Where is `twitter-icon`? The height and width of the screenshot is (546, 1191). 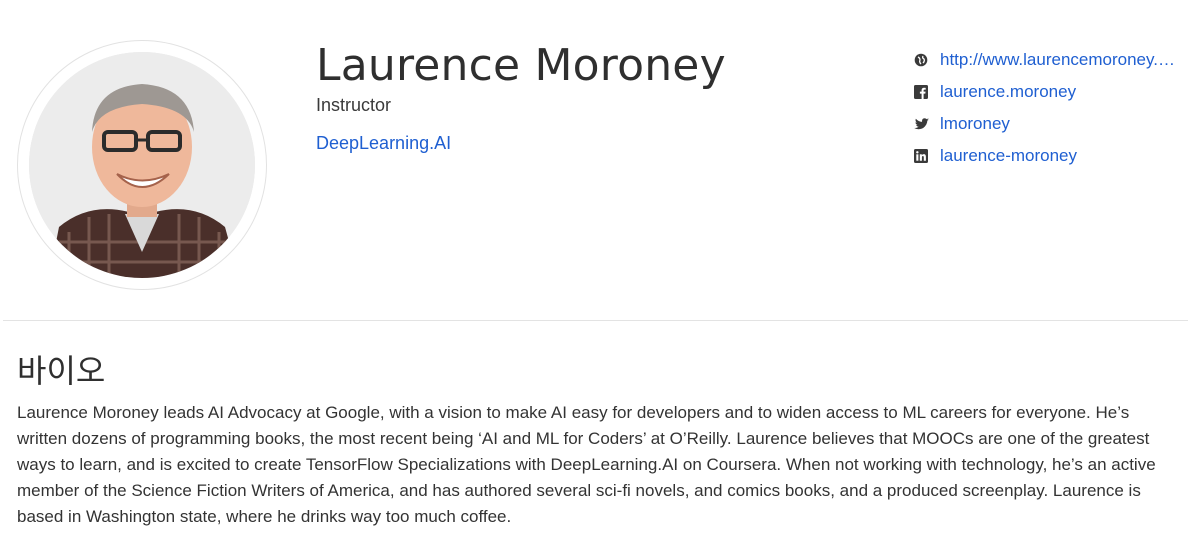 twitter-icon is located at coordinates (921, 124).